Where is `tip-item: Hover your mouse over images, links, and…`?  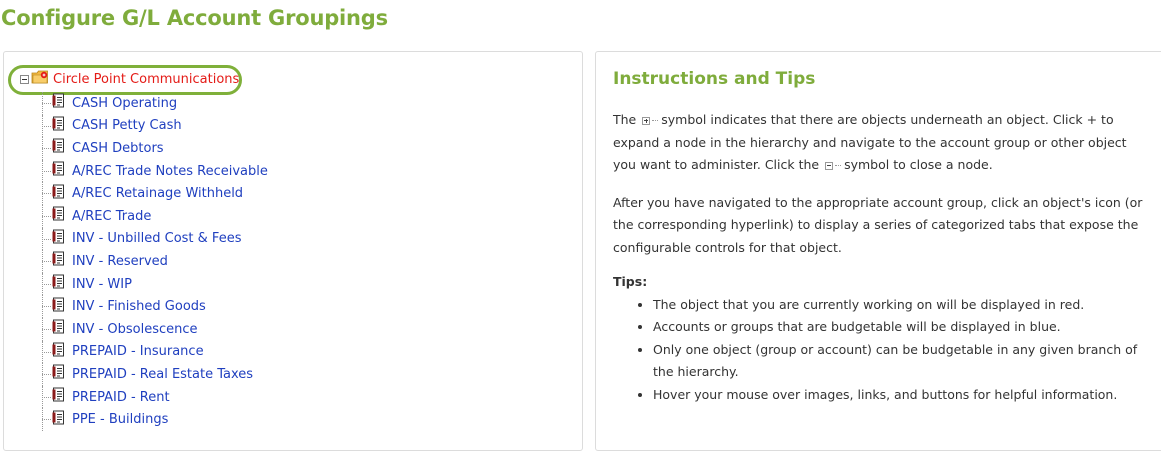 tip-item: Hover your mouse over images, links, and… is located at coordinates (903, 395).